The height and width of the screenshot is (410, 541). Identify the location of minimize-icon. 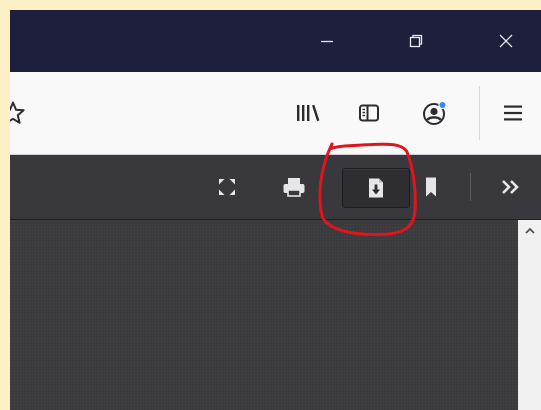
(327, 41).